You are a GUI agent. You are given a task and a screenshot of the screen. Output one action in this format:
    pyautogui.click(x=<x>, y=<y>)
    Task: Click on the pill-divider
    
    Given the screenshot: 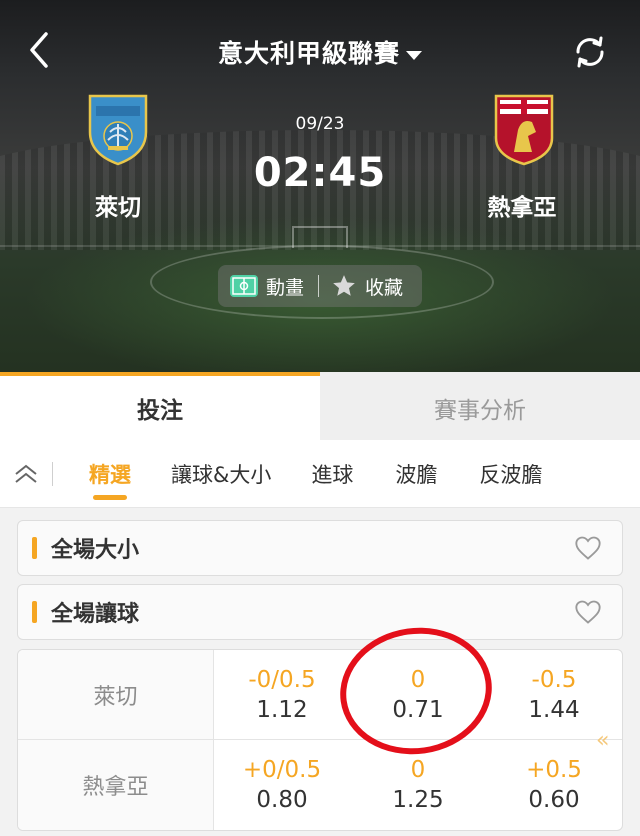 What is the action you would take?
    pyautogui.click(x=318, y=286)
    